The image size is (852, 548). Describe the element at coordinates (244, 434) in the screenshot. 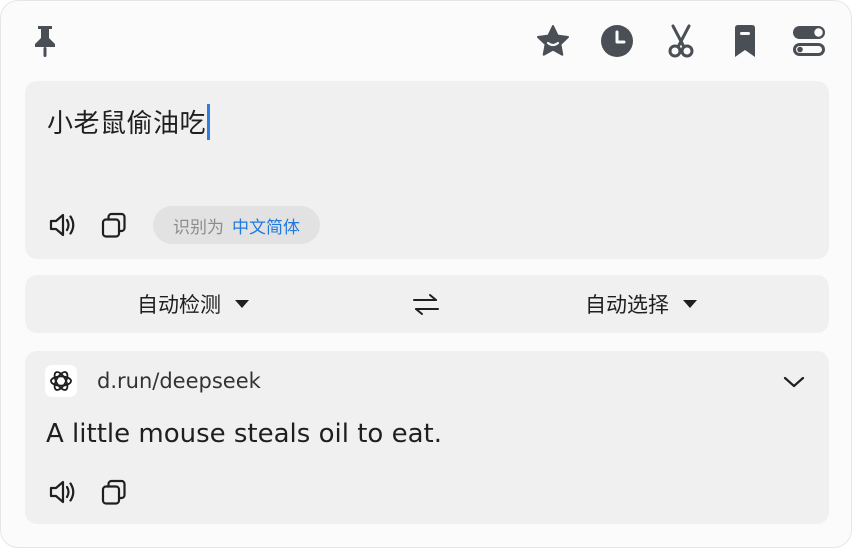

I see `translation-text: A little mouse steals oil to eat.` at that location.